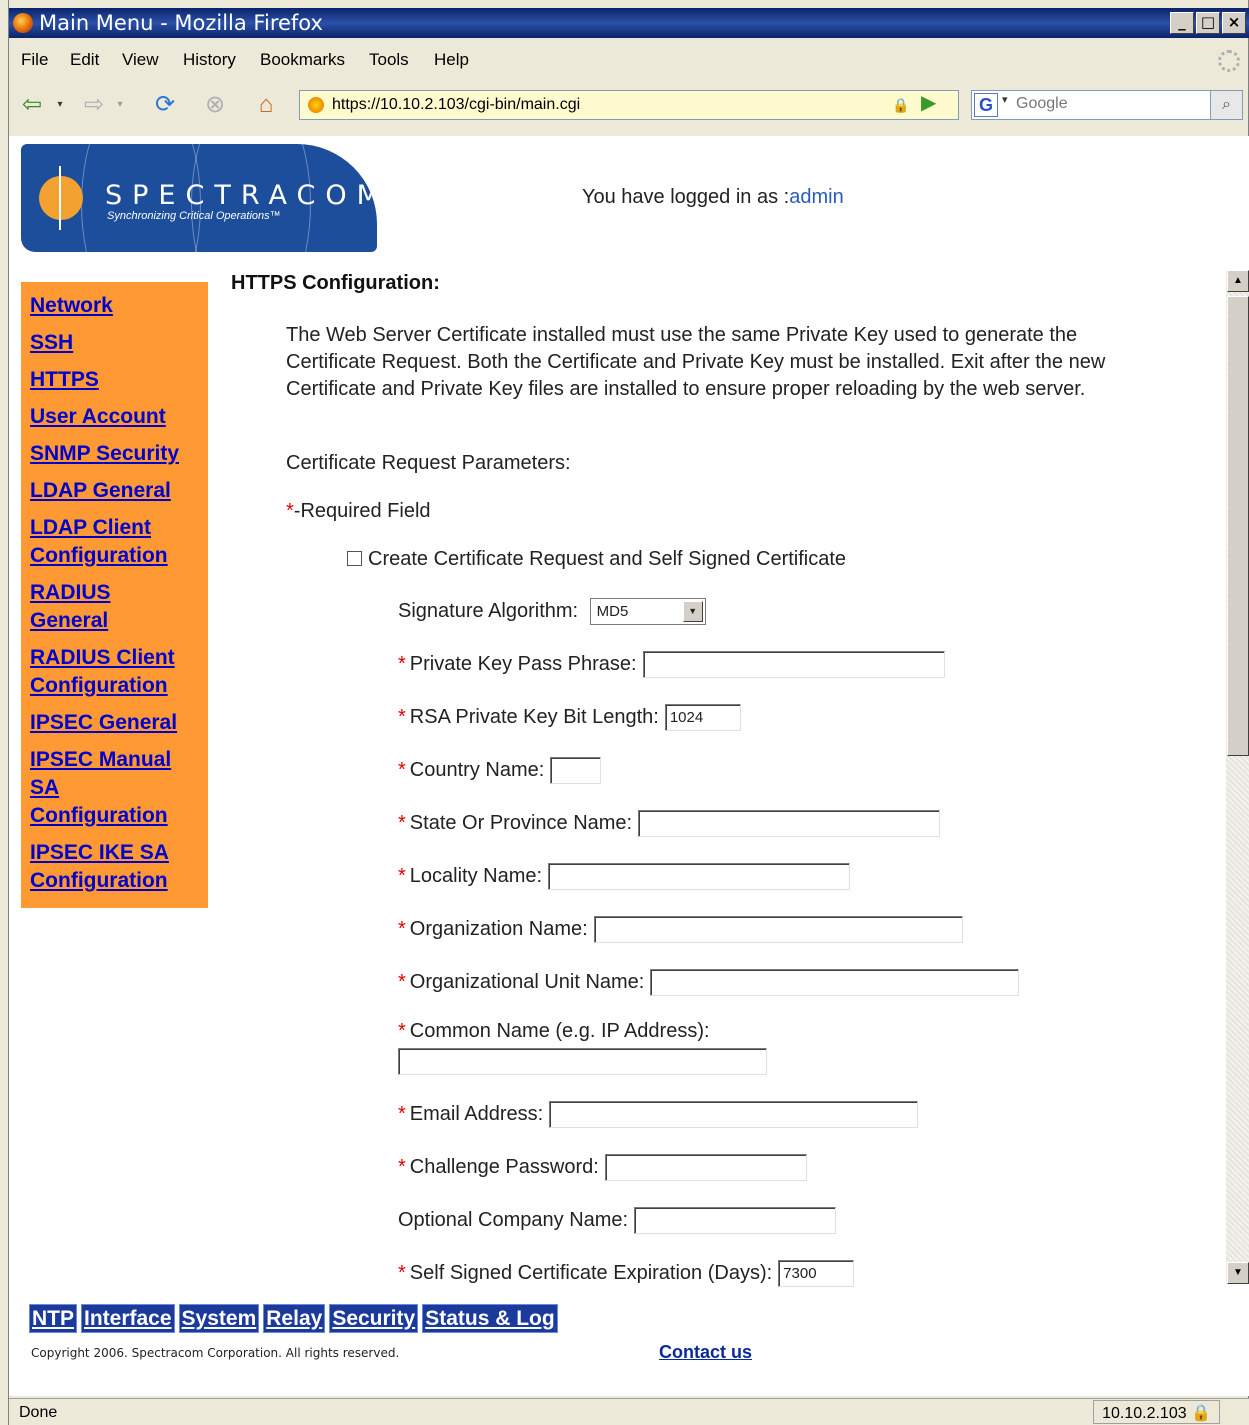 This screenshot has height=1425, width=1249. Describe the element at coordinates (1237, 777) in the screenshot. I see `vertical-scrollbar: ▲ ▼` at that location.